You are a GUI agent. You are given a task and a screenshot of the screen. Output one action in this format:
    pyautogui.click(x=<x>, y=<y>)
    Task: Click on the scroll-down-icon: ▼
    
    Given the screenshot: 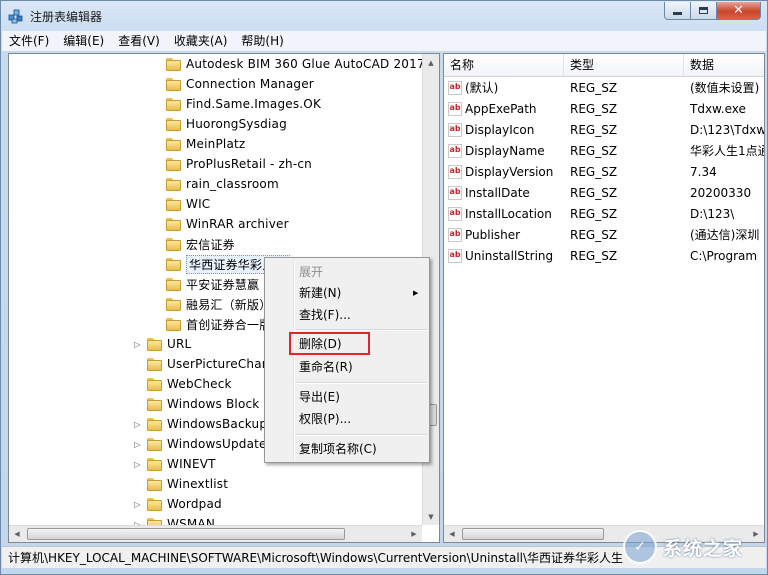 What is the action you would take?
    pyautogui.click(x=431, y=516)
    